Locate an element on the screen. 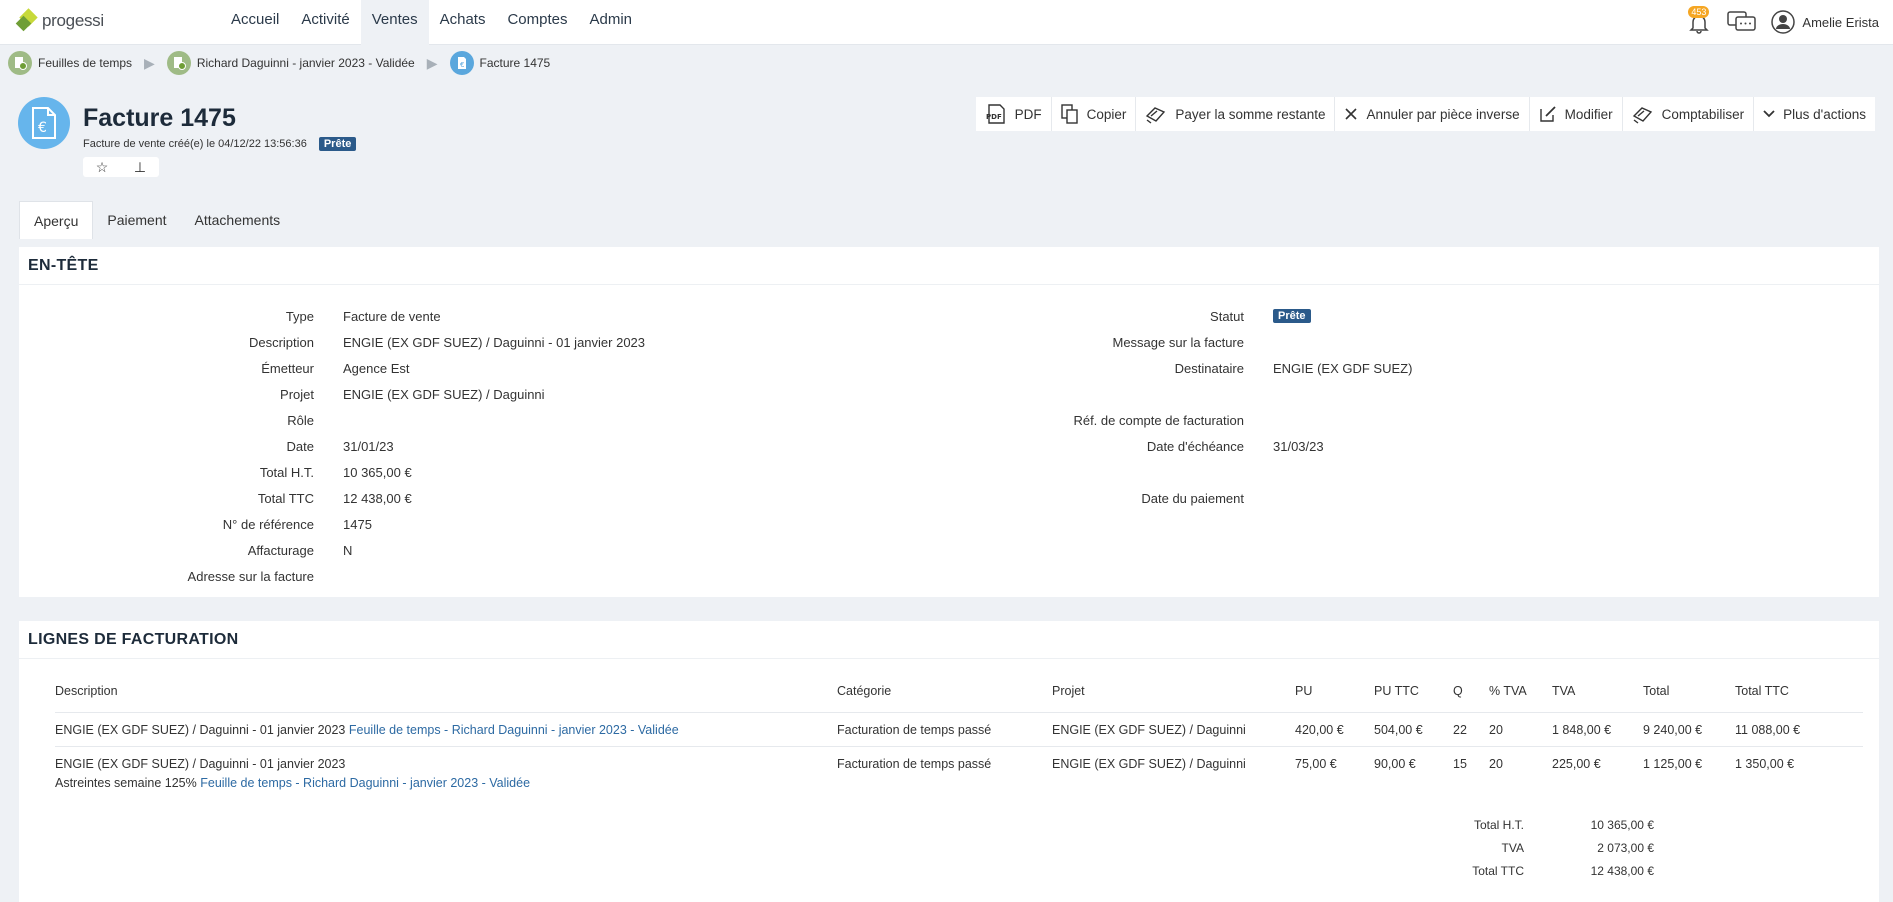 Image resolution: width=1893 pixels, height=902 pixels. user-name: Amelie Erista is located at coordinates (1840, 22).